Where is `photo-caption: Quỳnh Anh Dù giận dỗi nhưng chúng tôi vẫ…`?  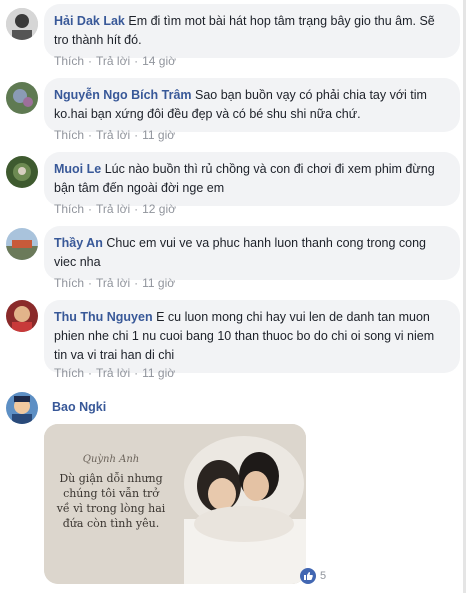
photo-caption: Quỳnh Anh Dù giận dỗi nhưng chúng tôi vẫ… is located at coordinates (111, 491).